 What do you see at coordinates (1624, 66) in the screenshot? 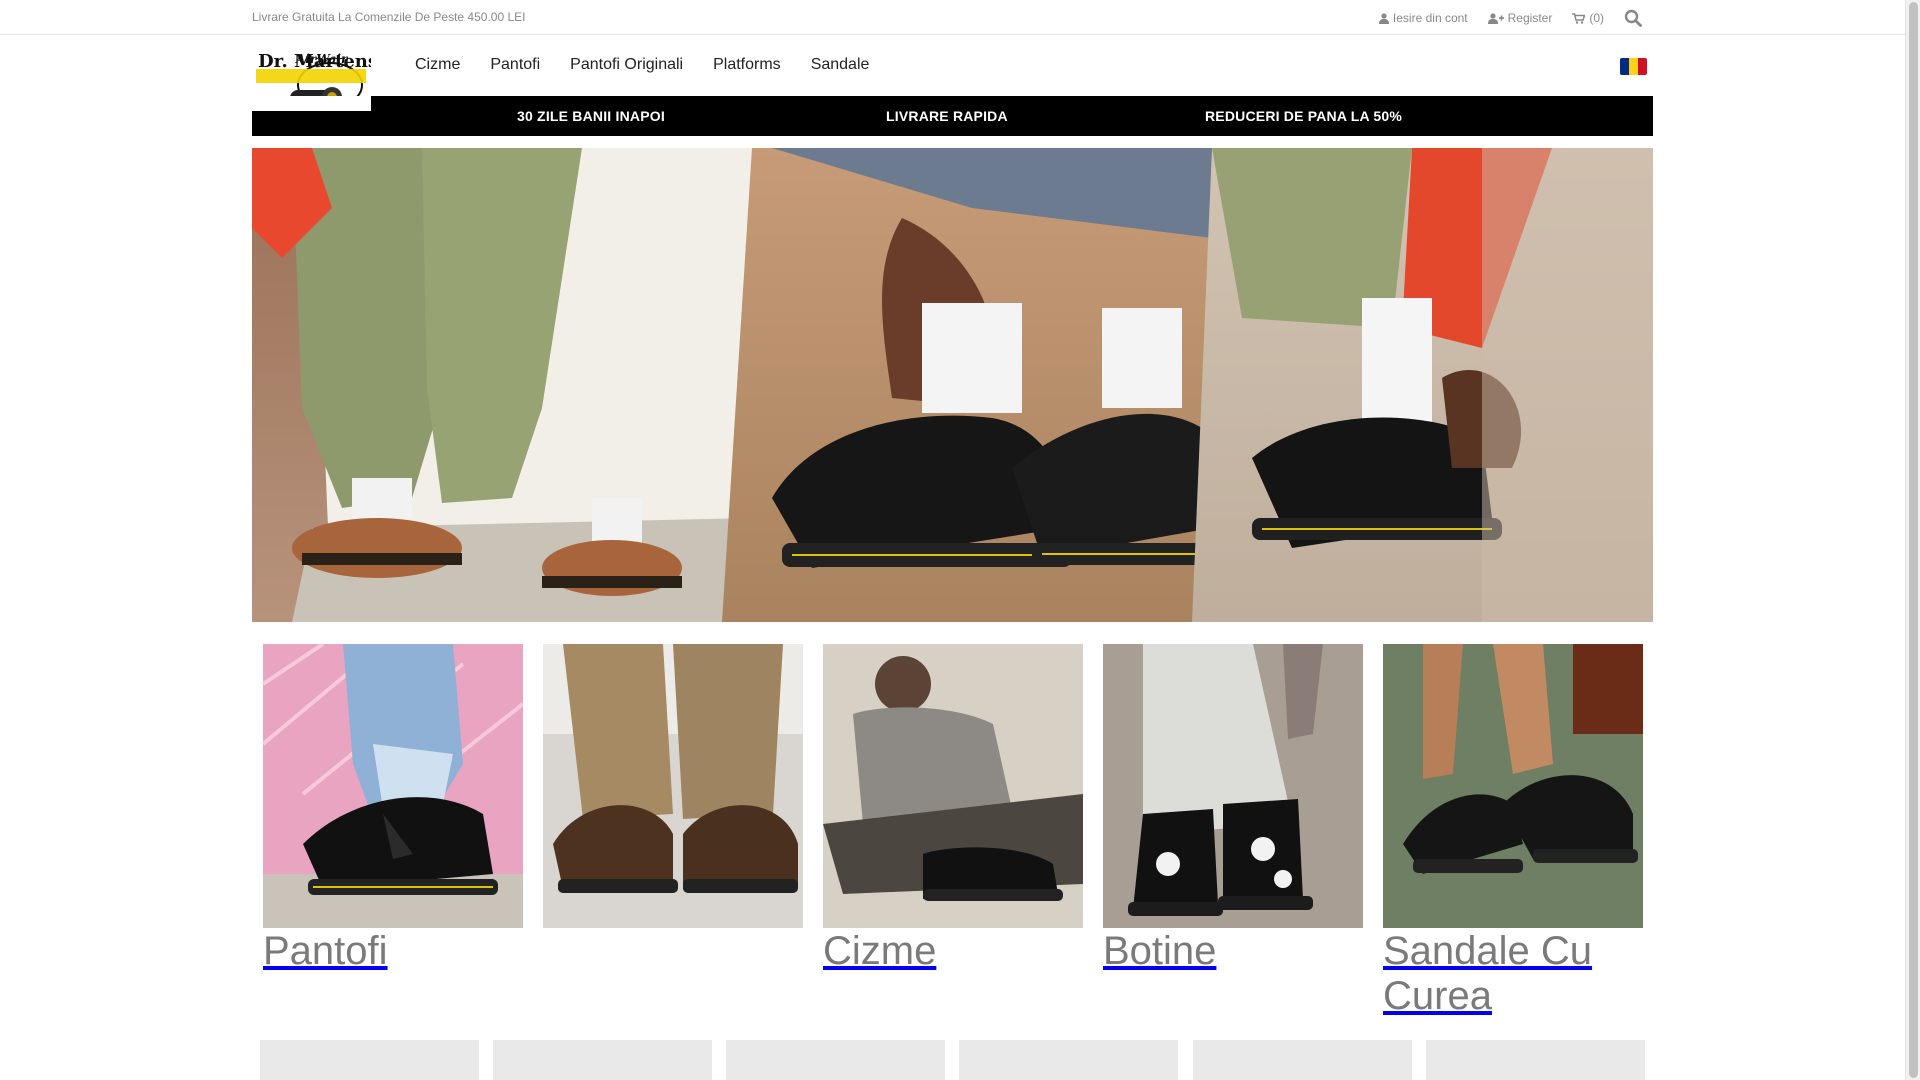
I see `flag-stripe-blue` at bounding box center [1624, 66].